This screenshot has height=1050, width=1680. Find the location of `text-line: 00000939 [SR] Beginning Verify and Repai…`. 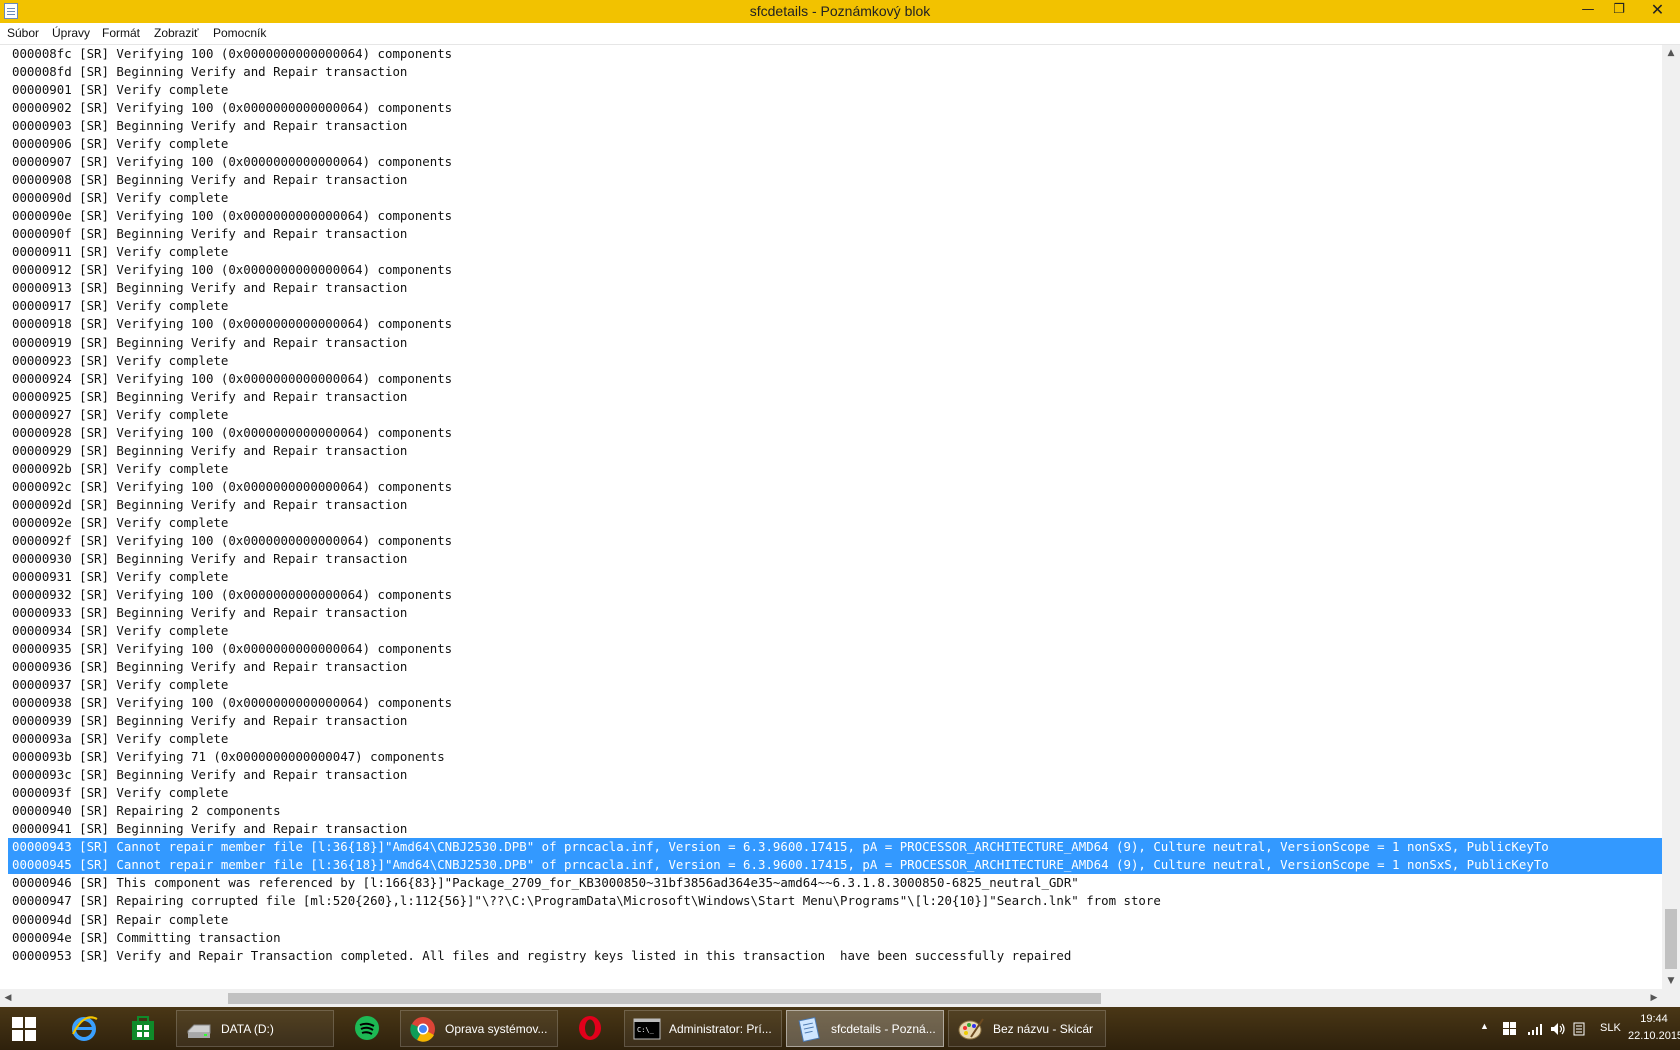

text-line: 00000939 [SR] Beginning Verify and Repai… is located at coordinates (210, 721).